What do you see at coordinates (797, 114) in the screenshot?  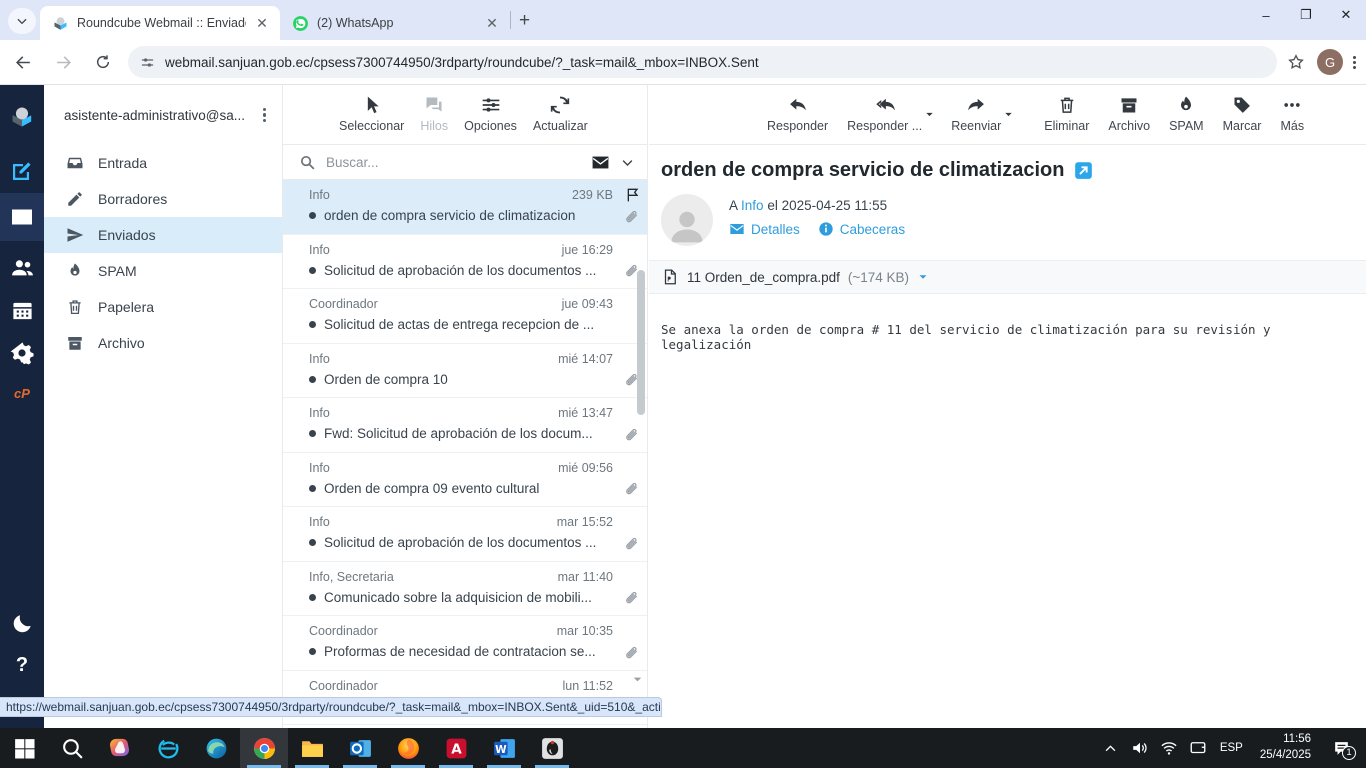 I see `reply-button: Responder` at bounding box center [797, 114].